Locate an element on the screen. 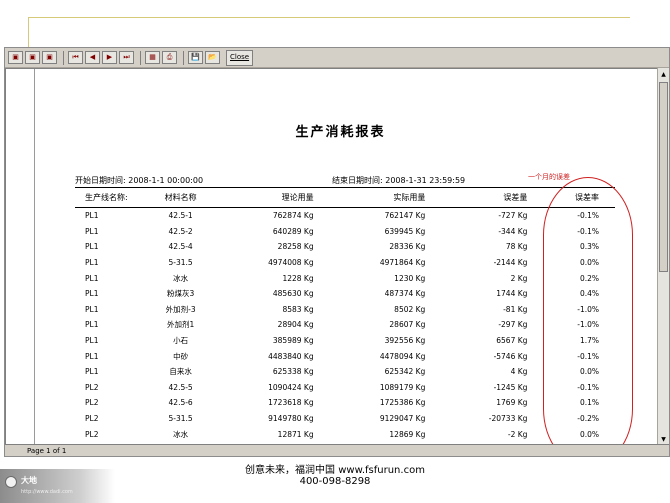 The height and width of the screenshot is (503, 670). cell-theoretical: 28258 Kg is located at coordinates (295, 247).